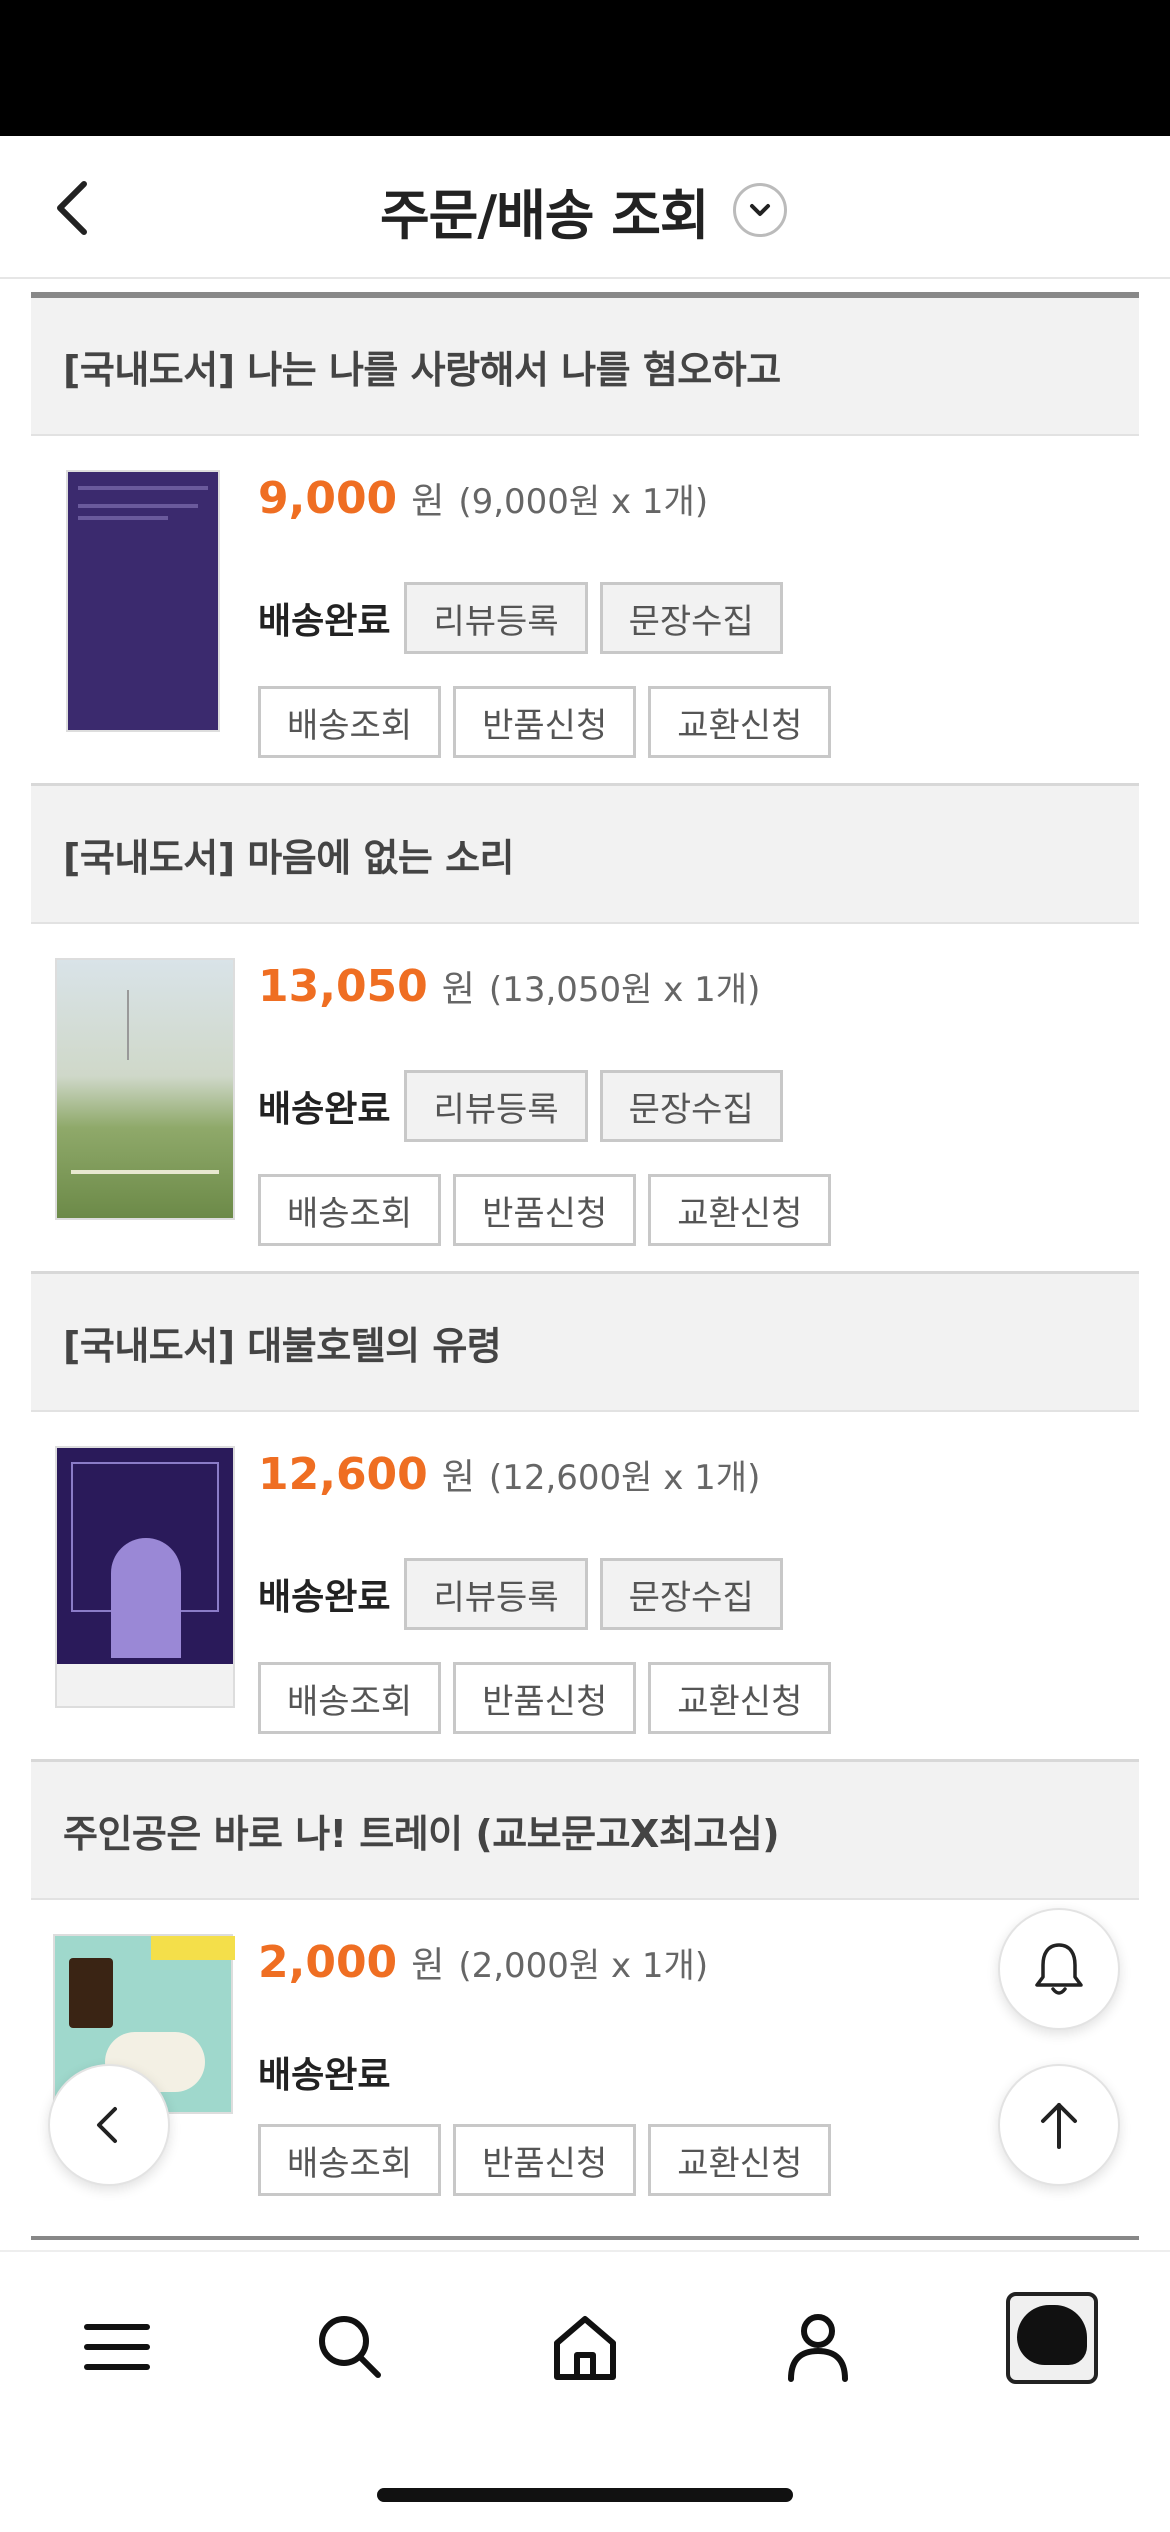  What do you see at coordinates (343, 986) in the screenshot?
I see `price: 13,050` at bounding box center [343, 986].